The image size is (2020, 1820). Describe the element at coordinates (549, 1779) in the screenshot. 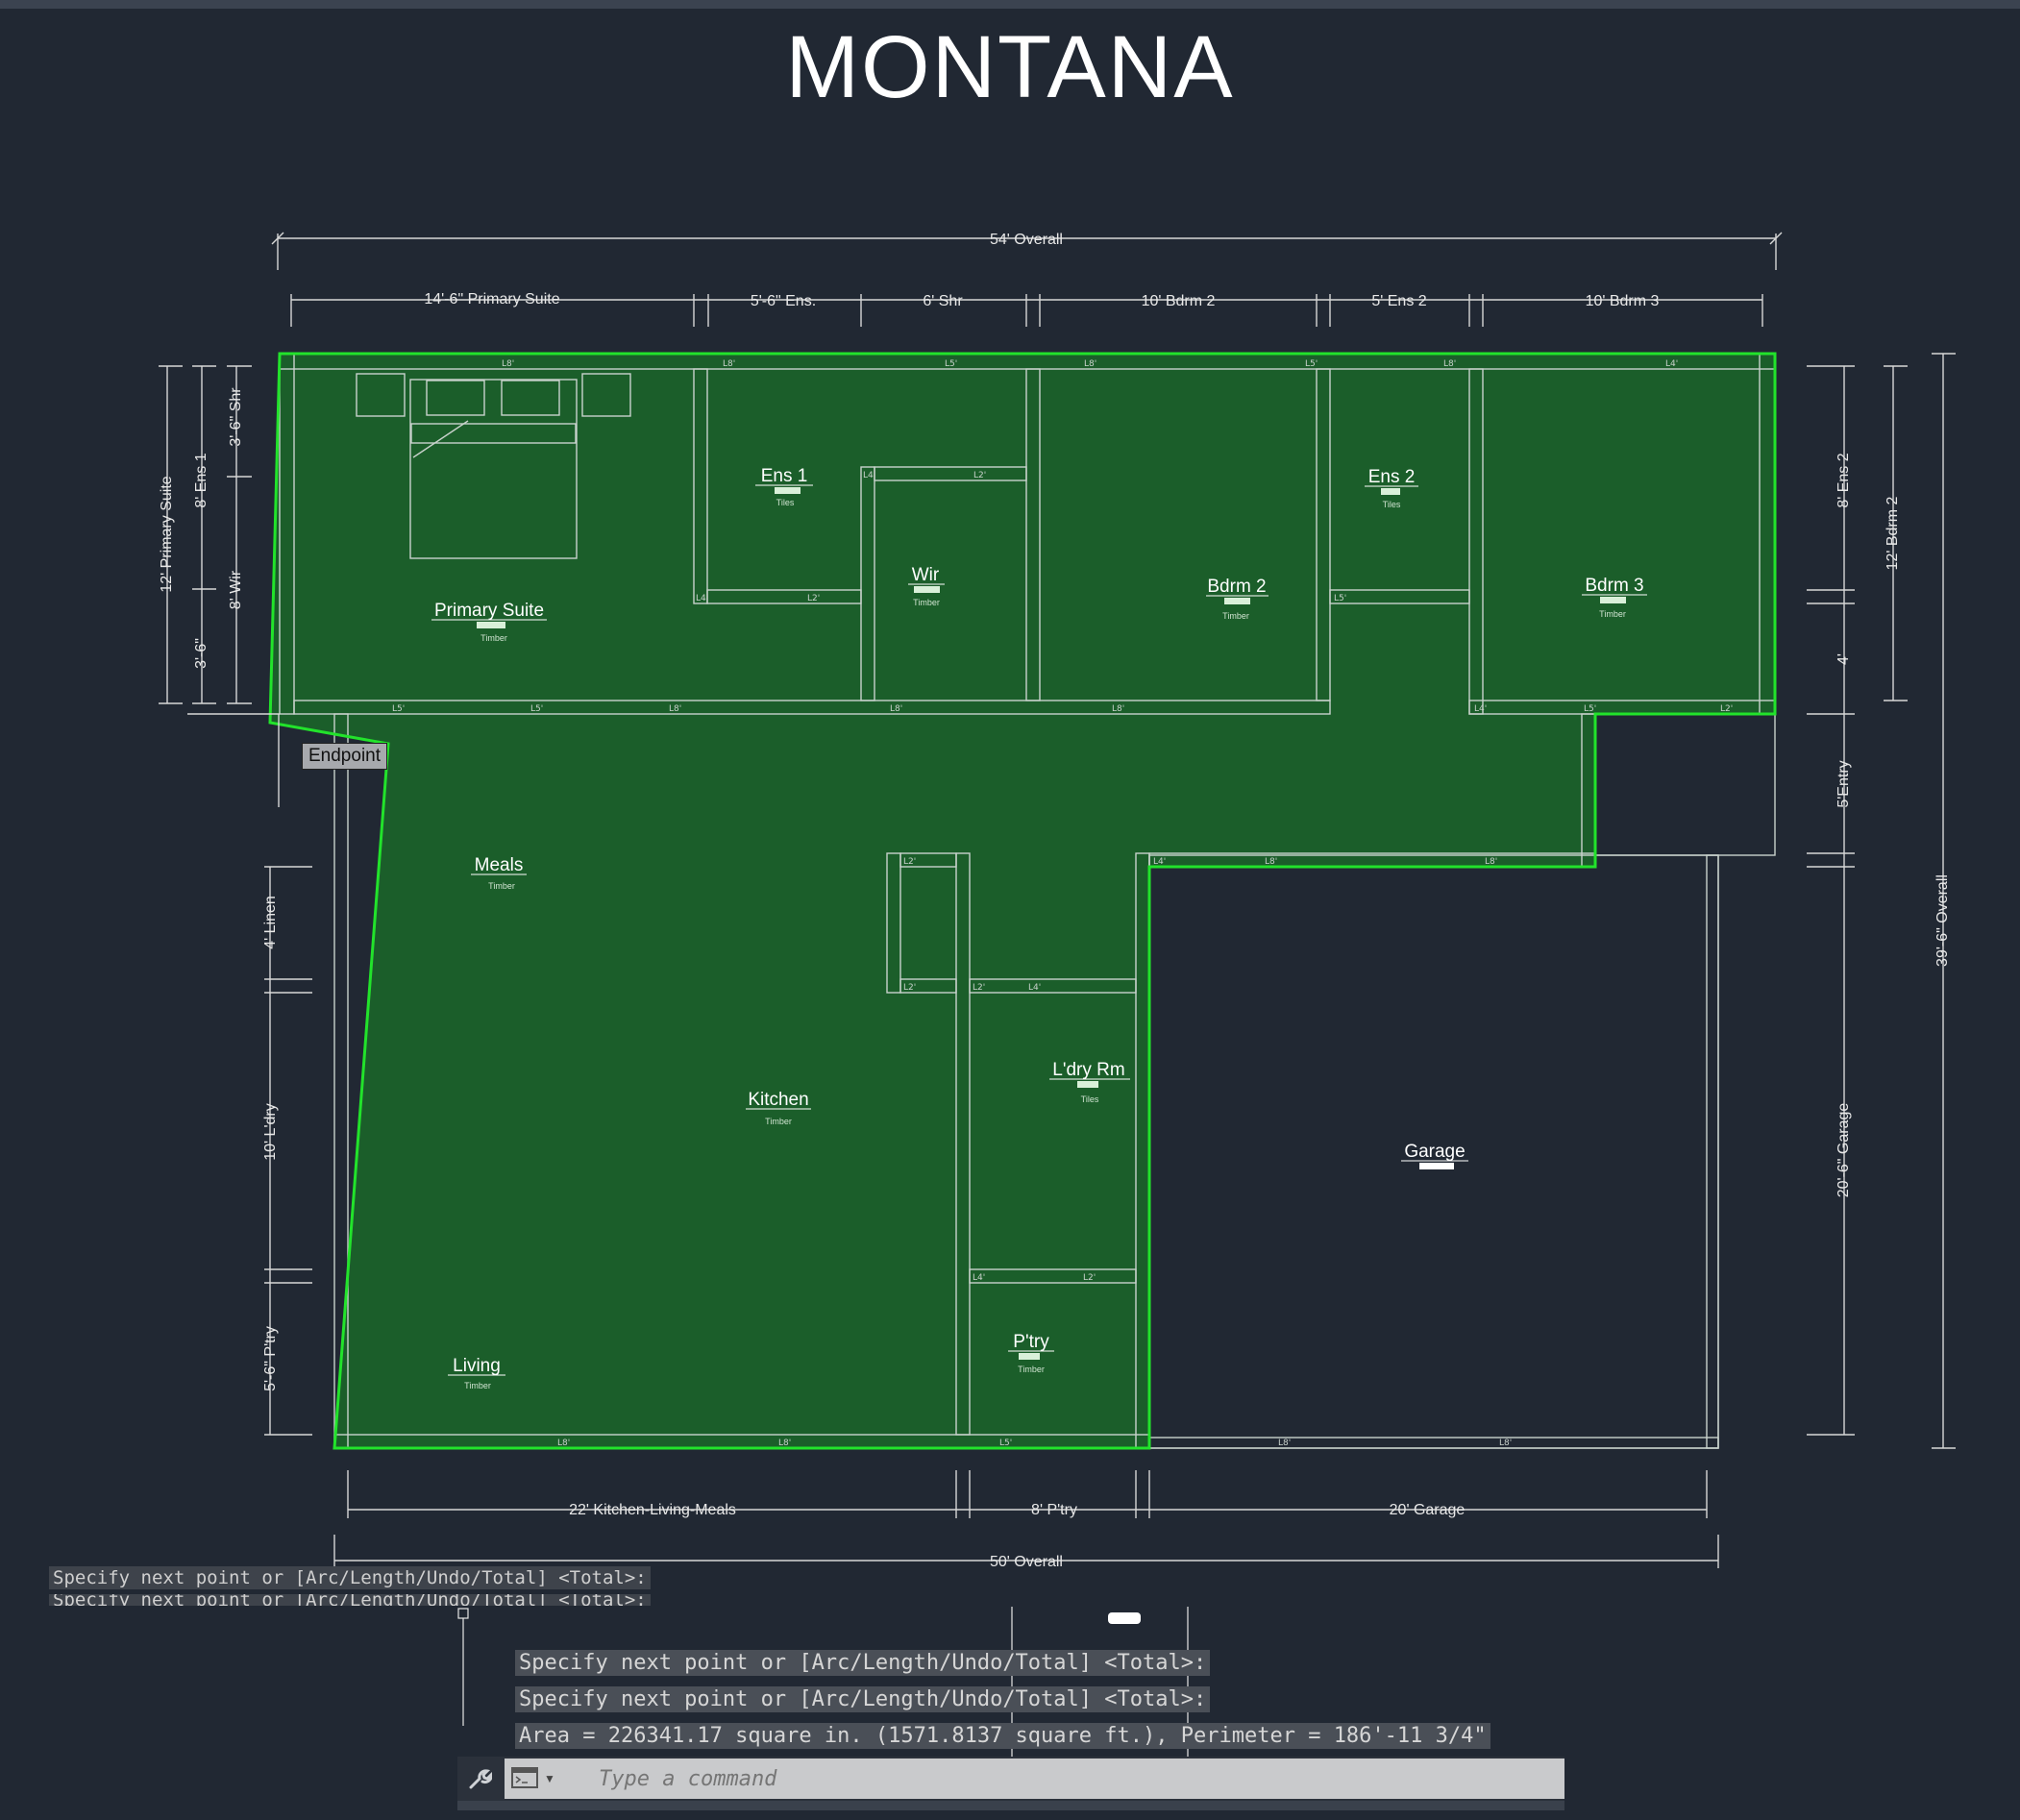

I see `chevron-down-icon: ▼` at that location.